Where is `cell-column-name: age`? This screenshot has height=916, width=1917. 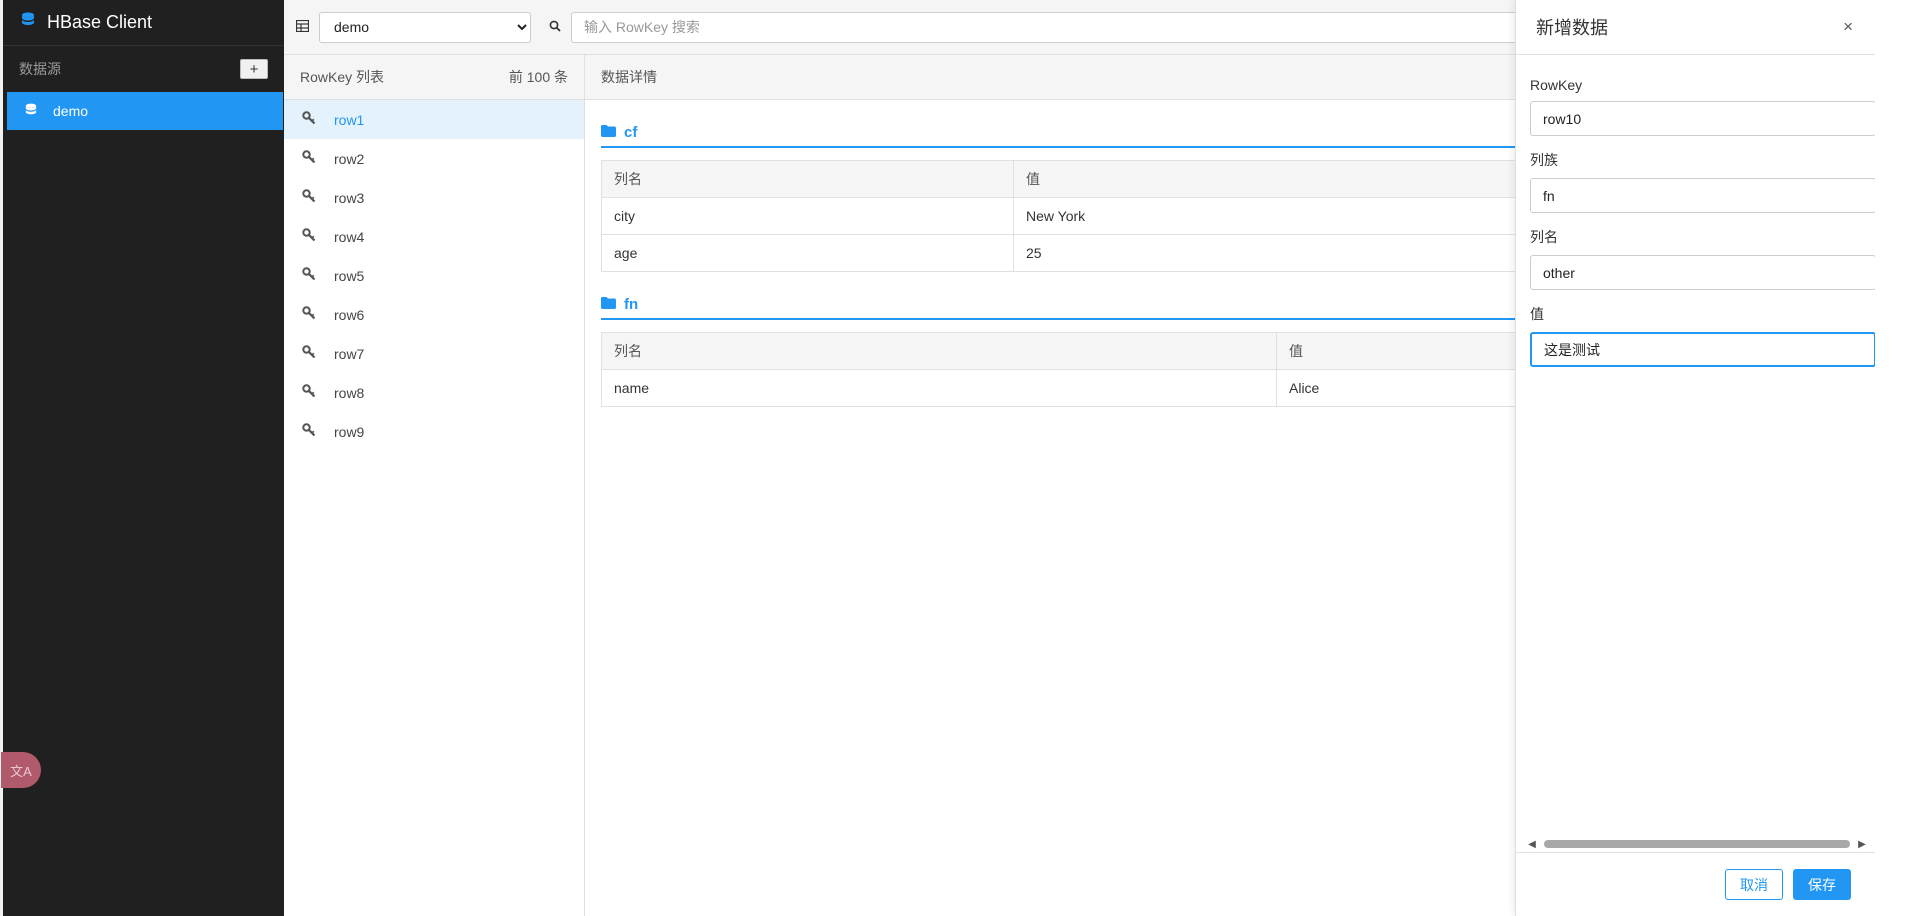 cell-column-name: age is located at coordinates (807, 253).